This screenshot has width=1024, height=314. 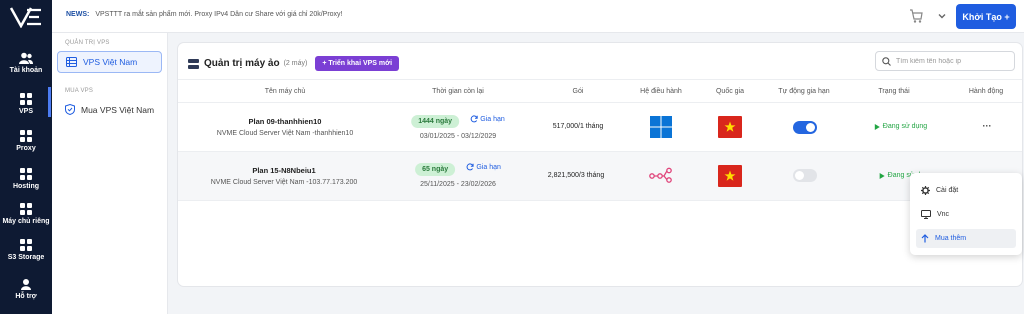 I want to click on rail-item-s3-storage: S3 Storage, so click(x=26, y=250).